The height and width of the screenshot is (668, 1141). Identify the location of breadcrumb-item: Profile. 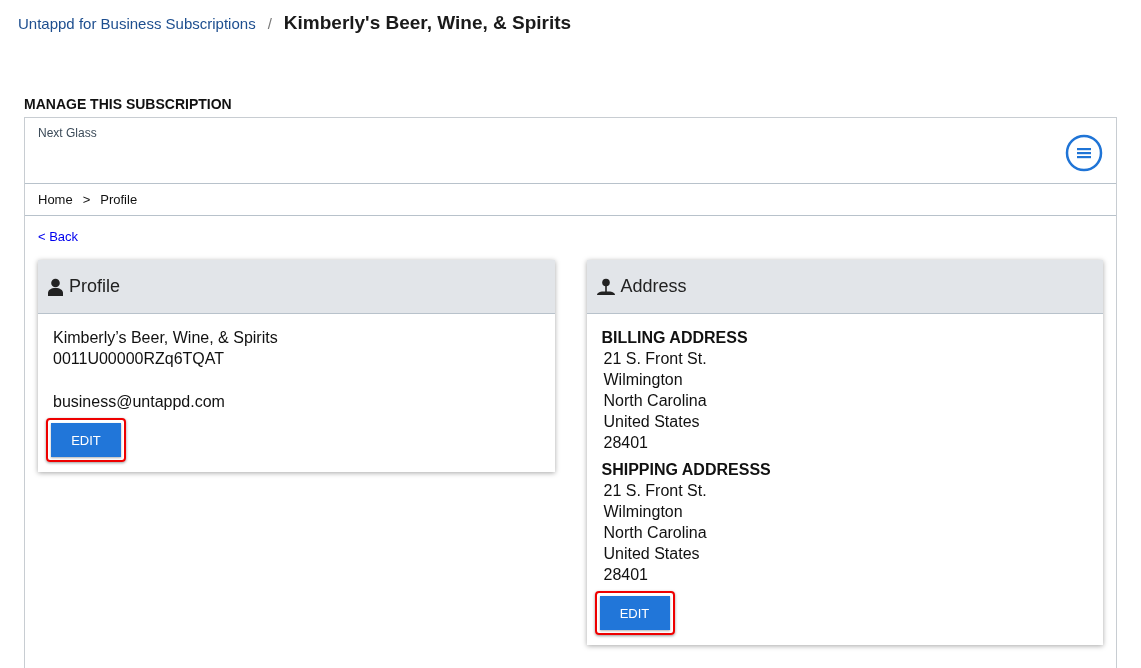
(119, 199).